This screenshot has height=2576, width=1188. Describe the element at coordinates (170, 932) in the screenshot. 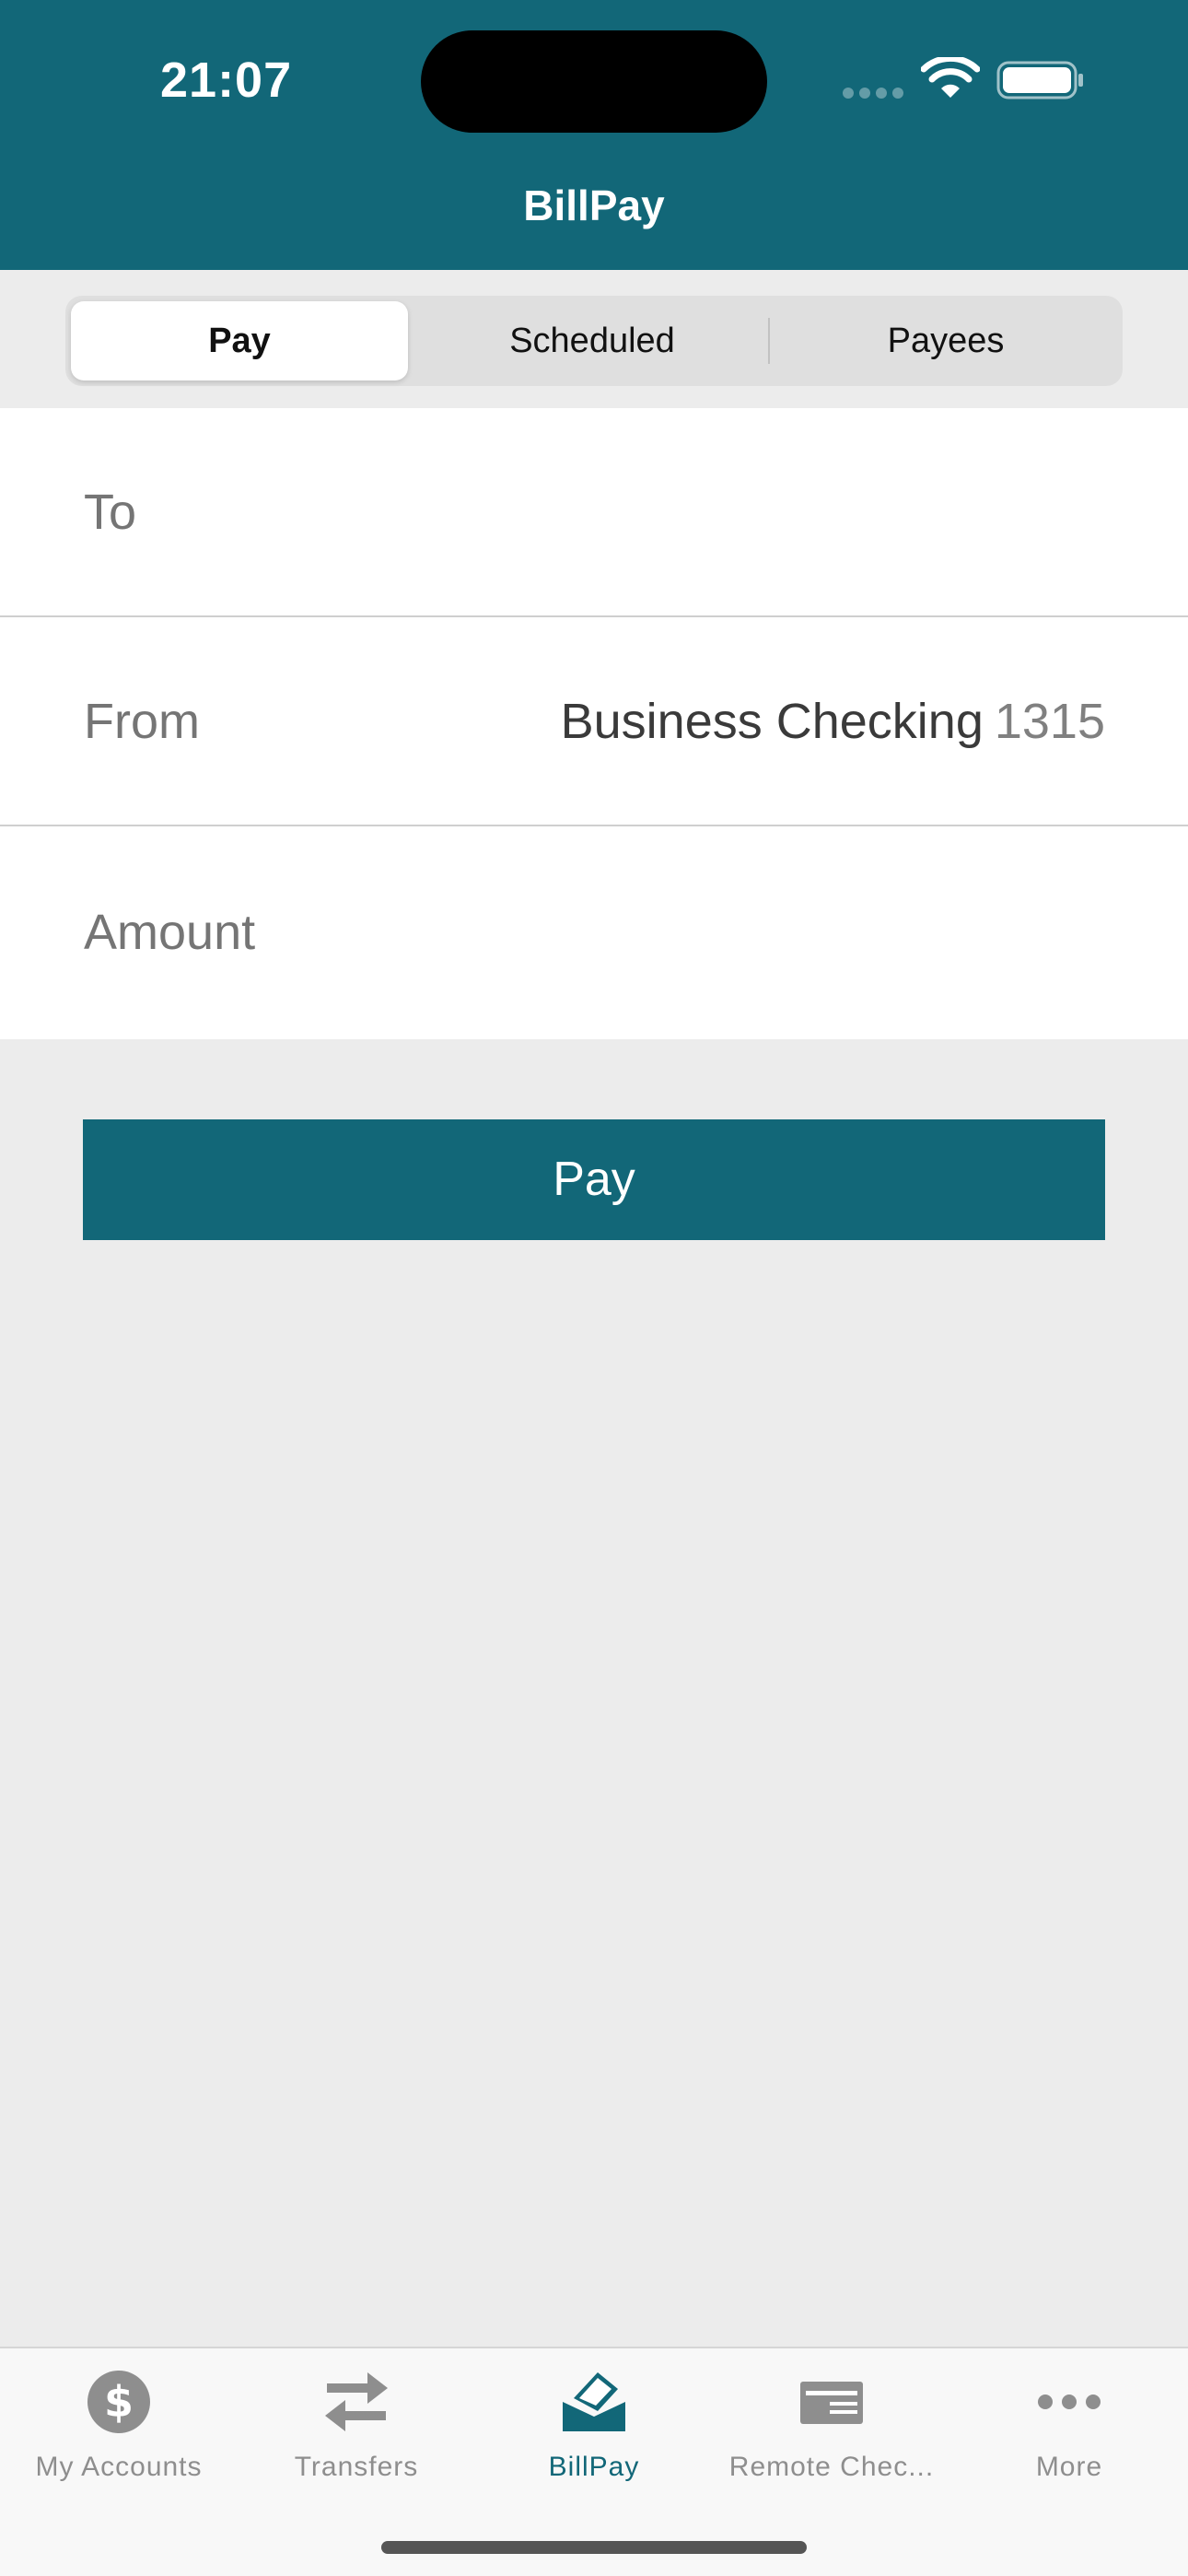

I see `amount-label: Amount` at that location.